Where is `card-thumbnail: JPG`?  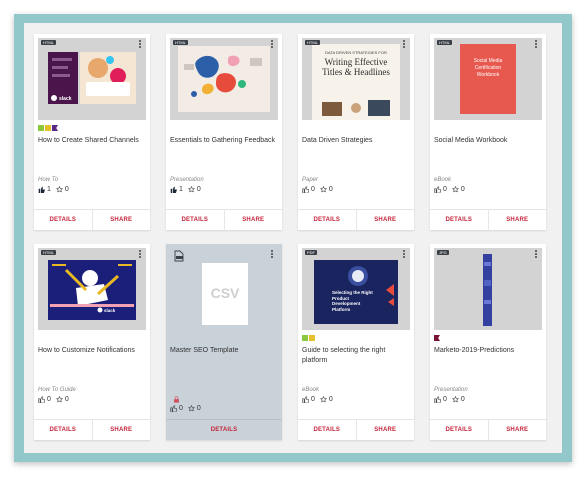
card-thumbnail: JPG is located at coordinates (488, 289).